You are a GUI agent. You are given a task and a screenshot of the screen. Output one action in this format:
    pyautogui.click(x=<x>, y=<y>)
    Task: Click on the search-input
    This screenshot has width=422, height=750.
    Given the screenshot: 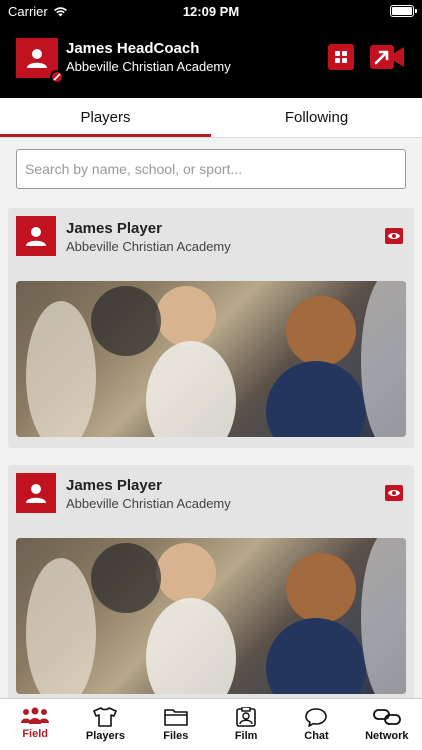 What is the action you would take?
    pyautogui.click(x=211, y=169)
    